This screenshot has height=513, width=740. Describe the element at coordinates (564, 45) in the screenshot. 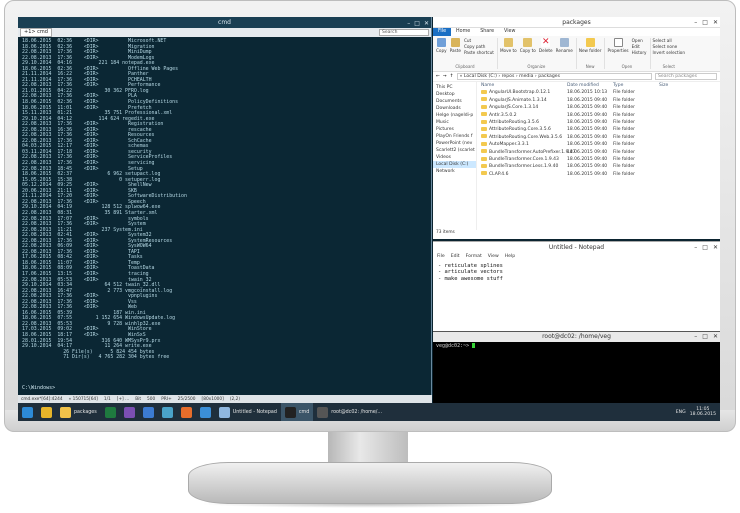

I see `rename-button: Rename` at that location.